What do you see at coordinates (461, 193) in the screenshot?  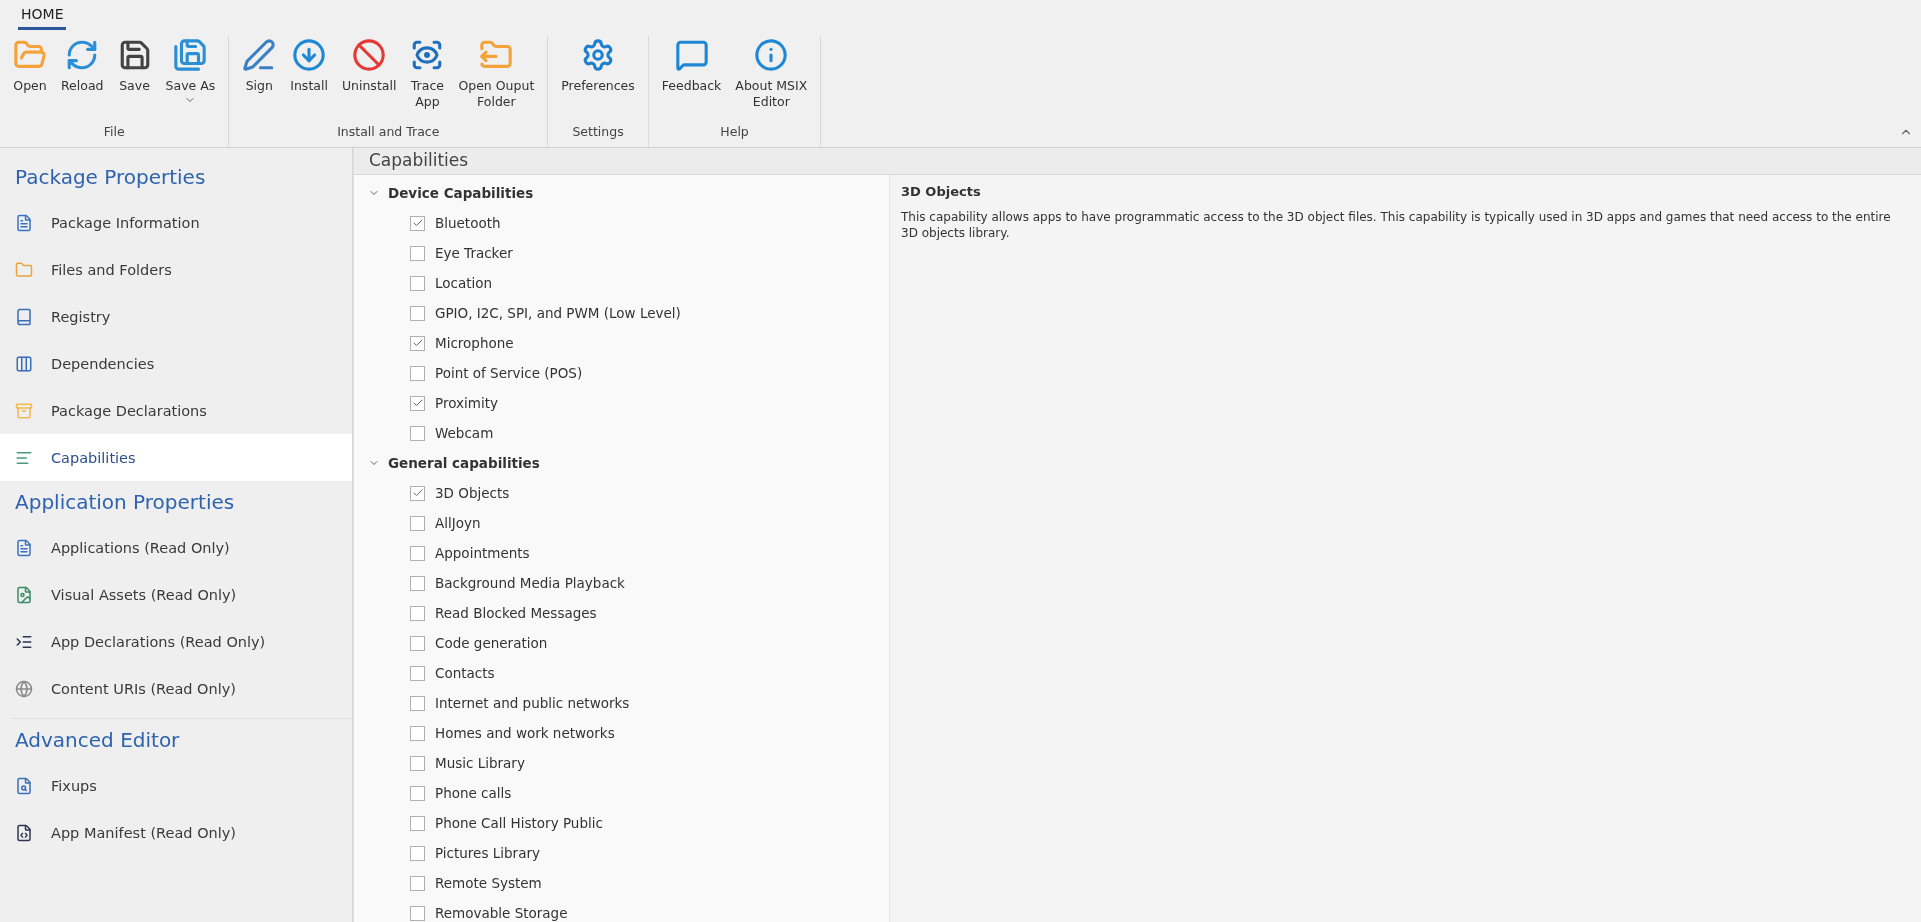 I see `group-title: Device Capabilities` at bounding box center [461, 193].